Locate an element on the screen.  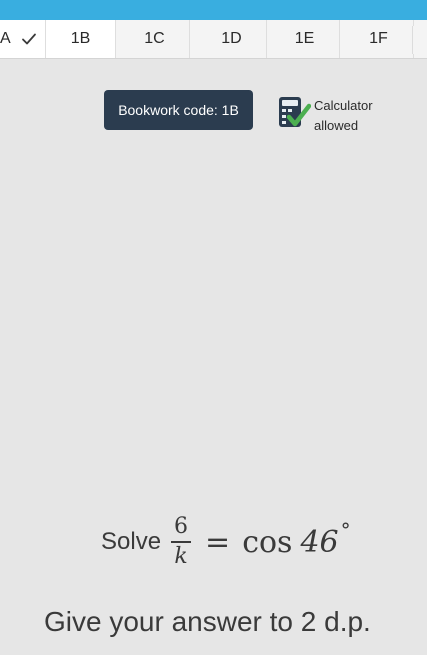
tab-1f: 1F is located at coordinates (379, 39).